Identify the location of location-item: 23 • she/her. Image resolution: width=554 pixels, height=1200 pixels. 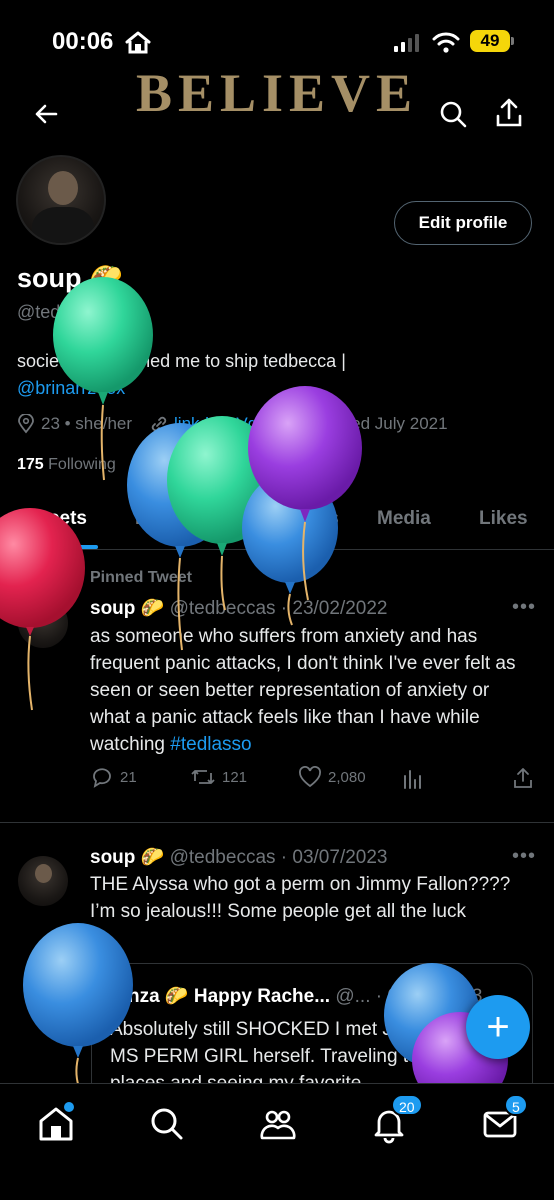
(74, 424).